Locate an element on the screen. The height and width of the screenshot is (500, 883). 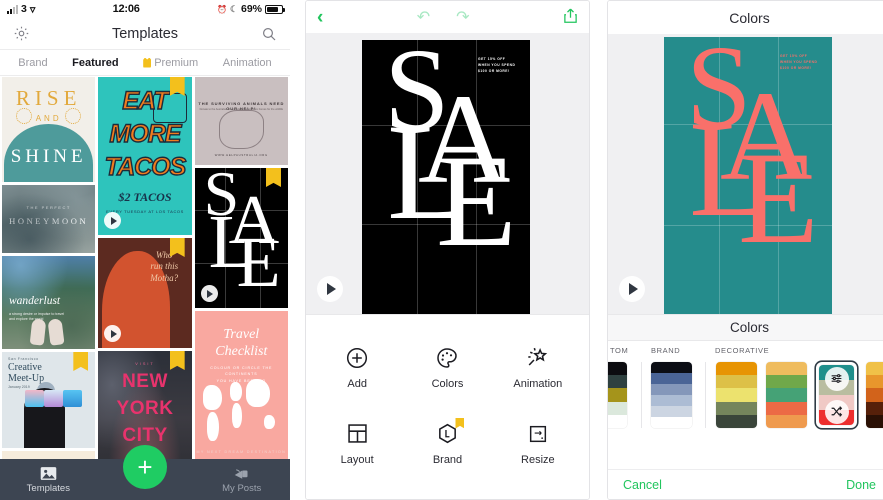
custom-palette-group is located at coordinates (617, 395).